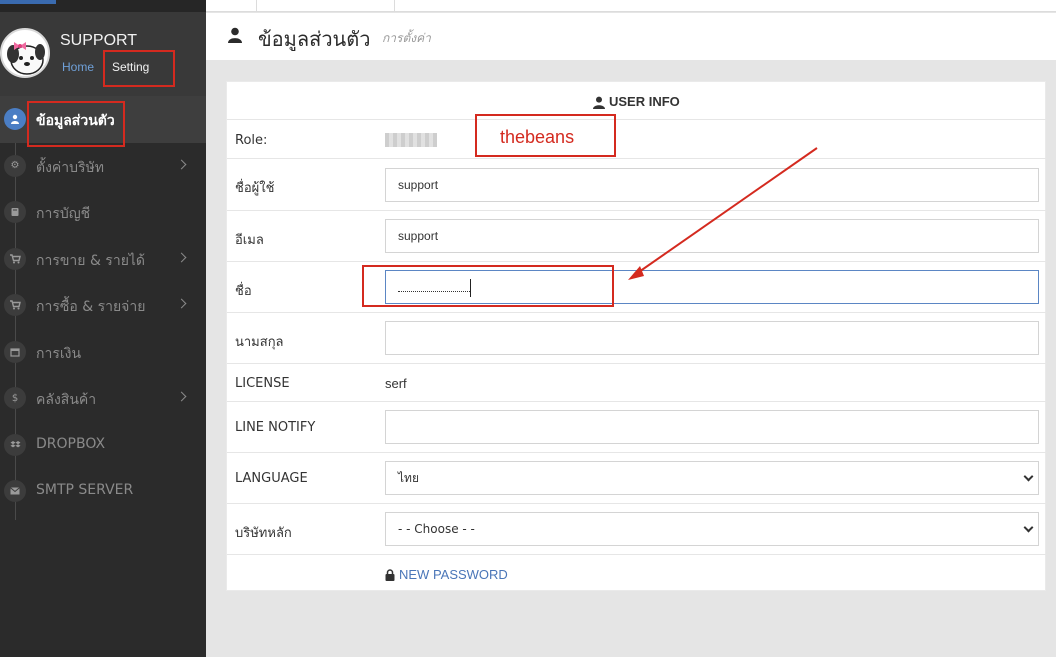  I want to click on annotation-arrow-icon, so click(723, 213).